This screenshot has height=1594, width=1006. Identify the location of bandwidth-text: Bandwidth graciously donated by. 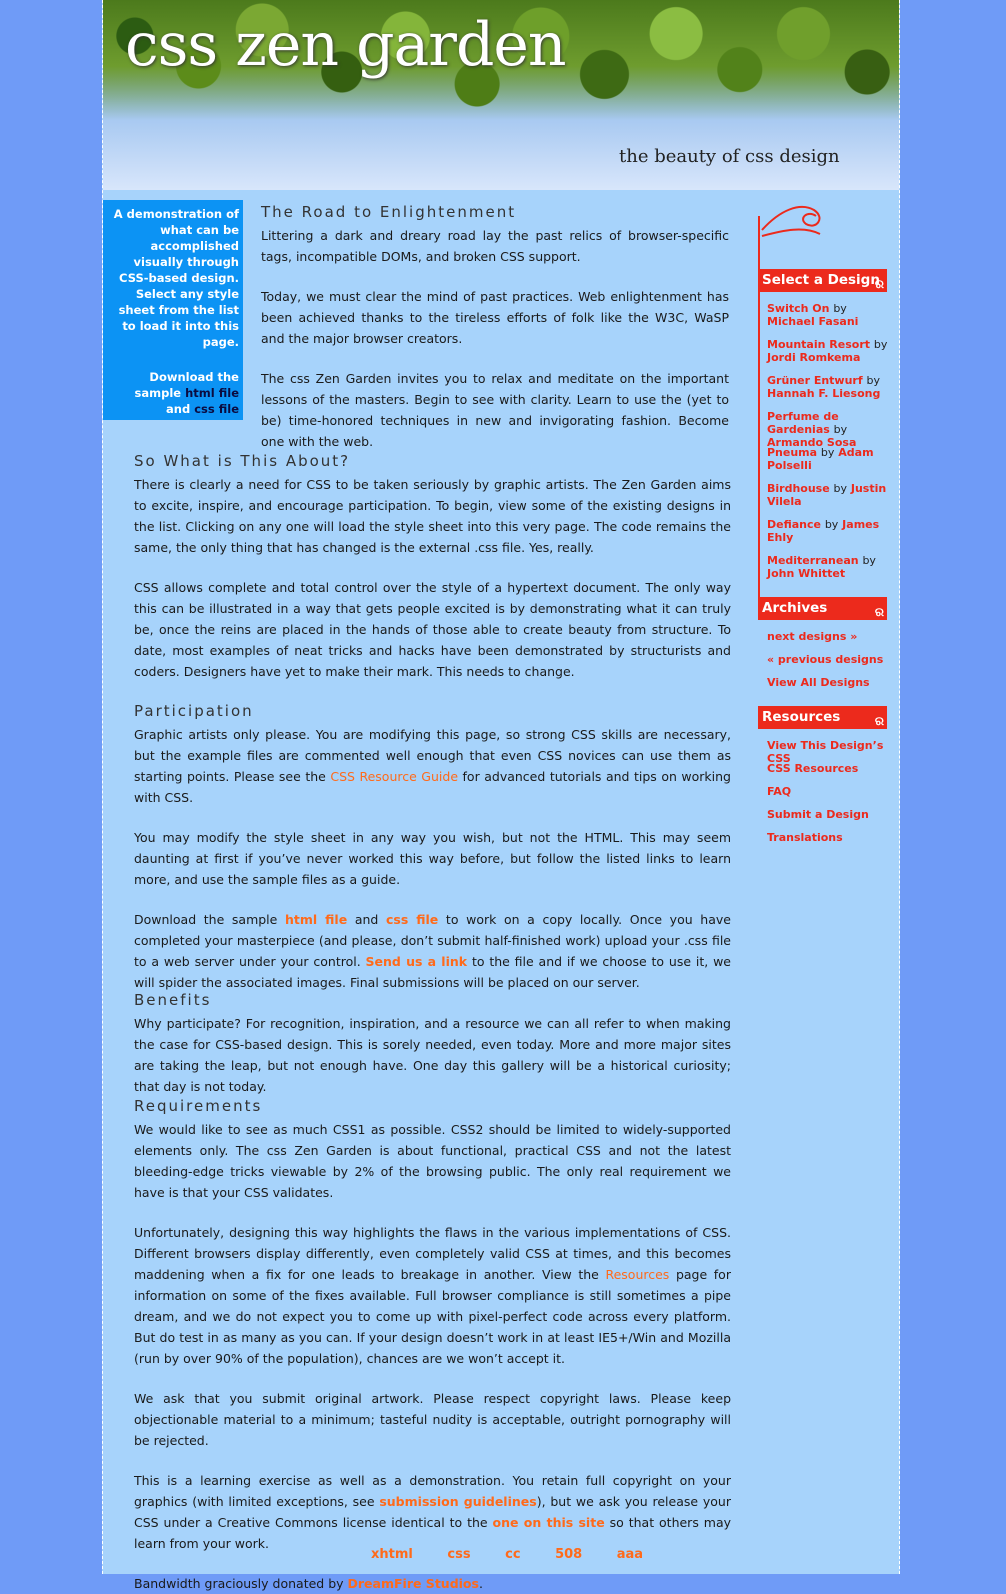
(239, 1583).